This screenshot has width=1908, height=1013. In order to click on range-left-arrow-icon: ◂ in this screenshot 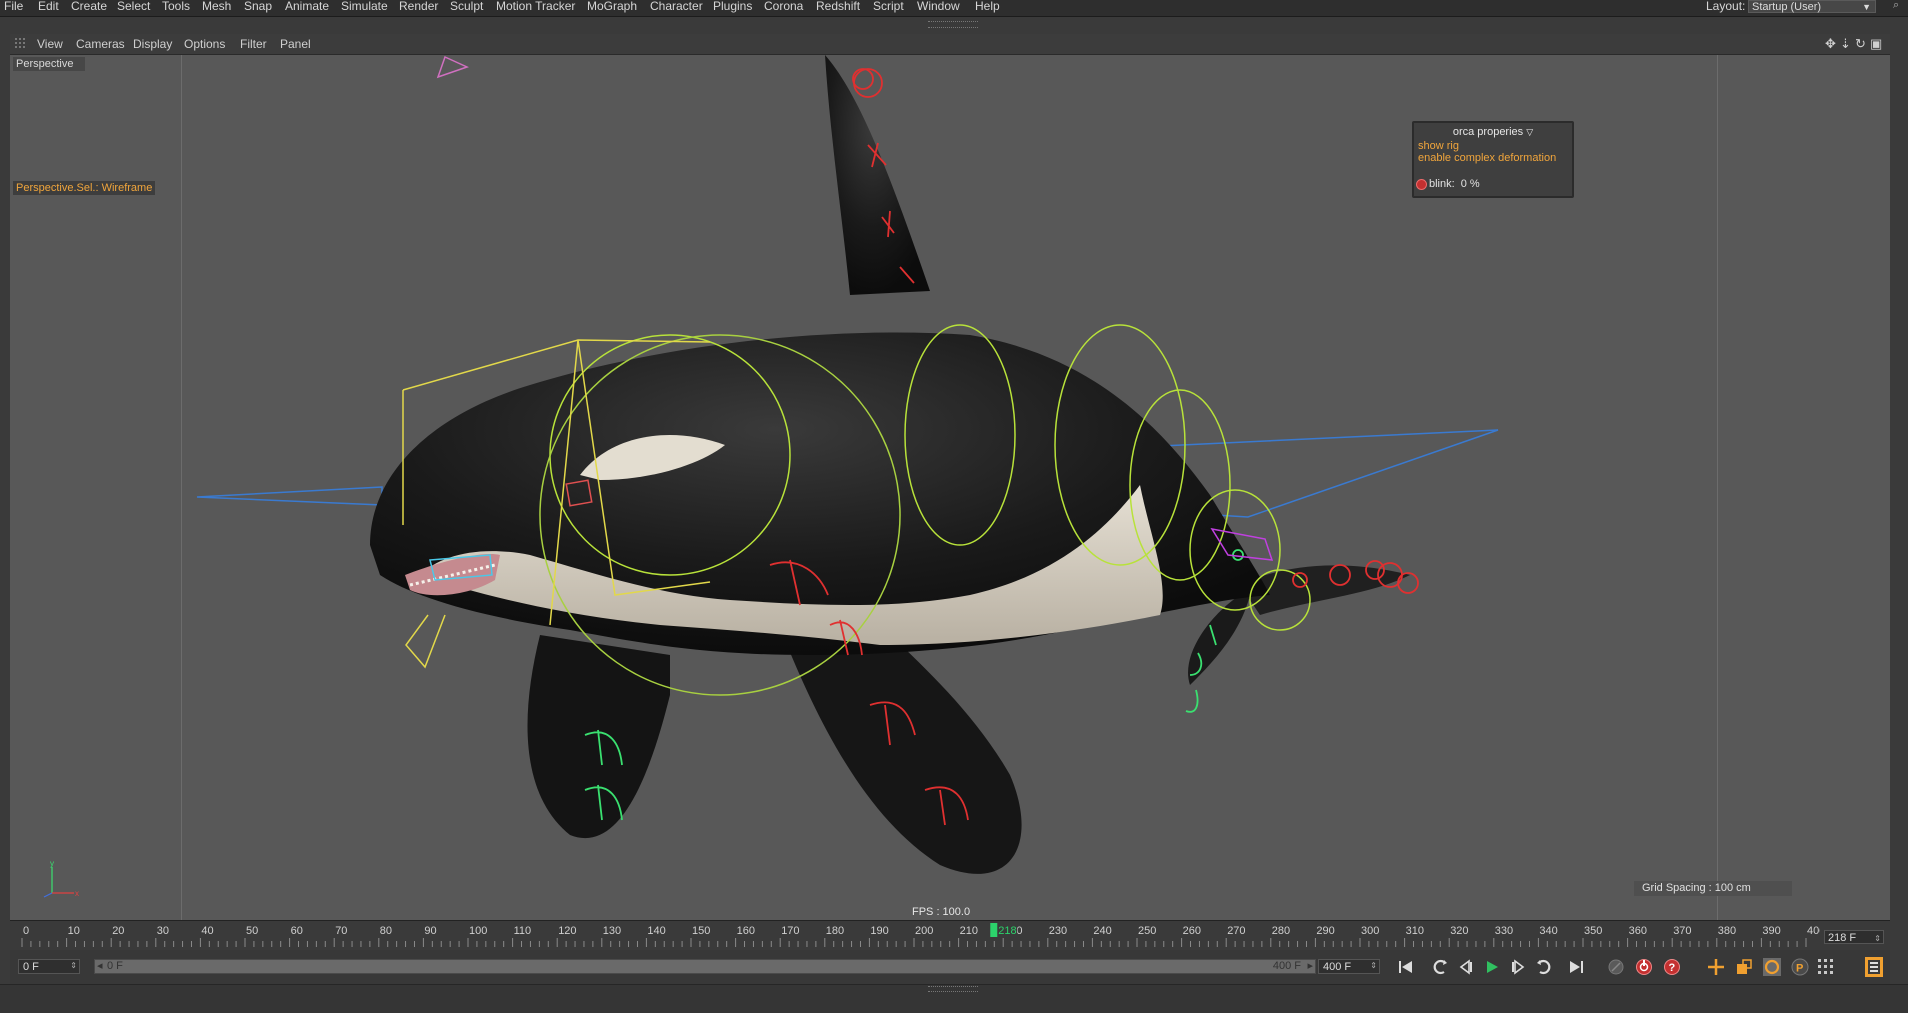, I will do `click(100, 966)`.